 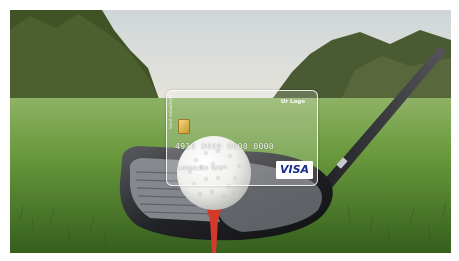 I want to click on cardholder-name: CARDHOLDER NAME, so click(x=201, y=169).